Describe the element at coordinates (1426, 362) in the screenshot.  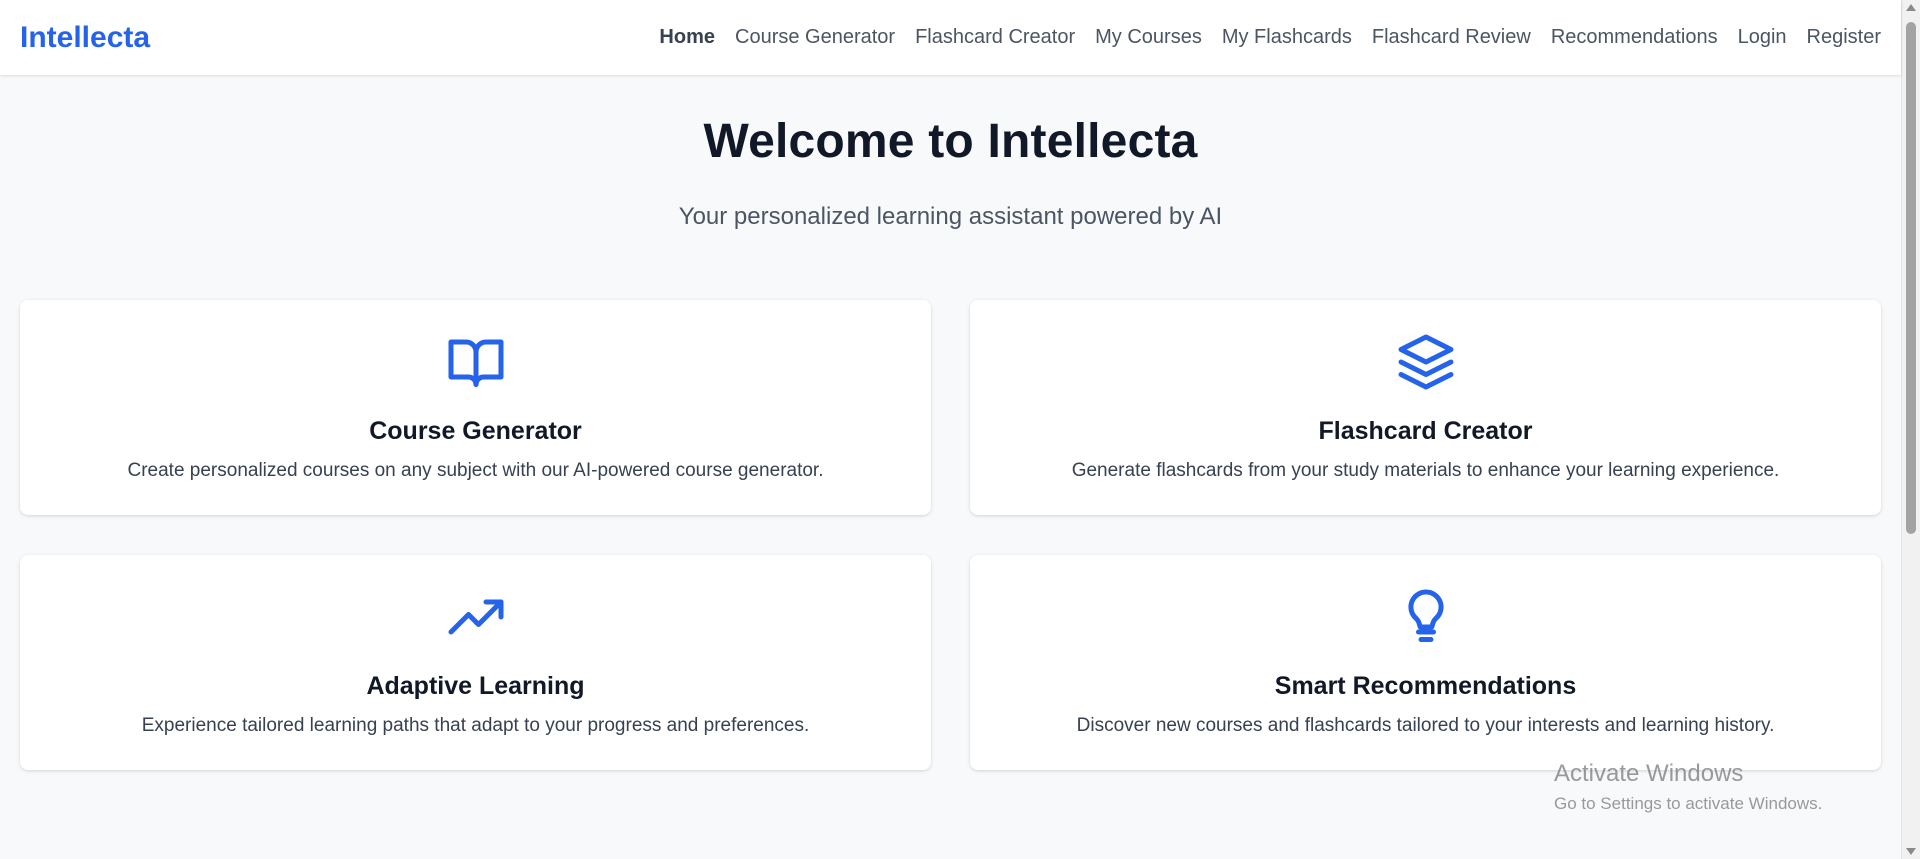
I see `layers-icon` at that location.